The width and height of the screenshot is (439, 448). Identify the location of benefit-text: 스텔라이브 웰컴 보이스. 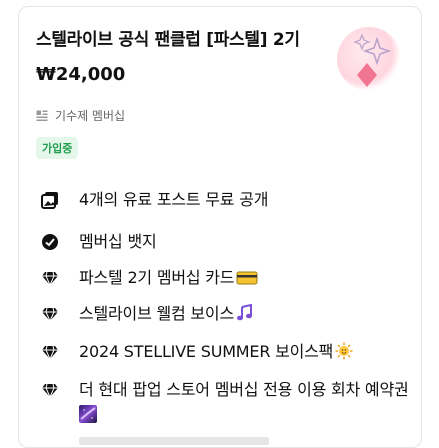
(166, 314).